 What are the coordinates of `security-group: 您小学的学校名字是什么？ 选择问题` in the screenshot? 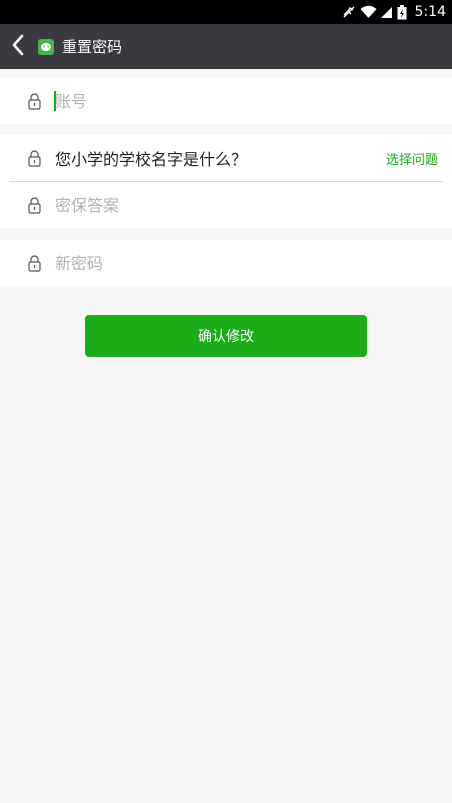 It's located at (226, 181).